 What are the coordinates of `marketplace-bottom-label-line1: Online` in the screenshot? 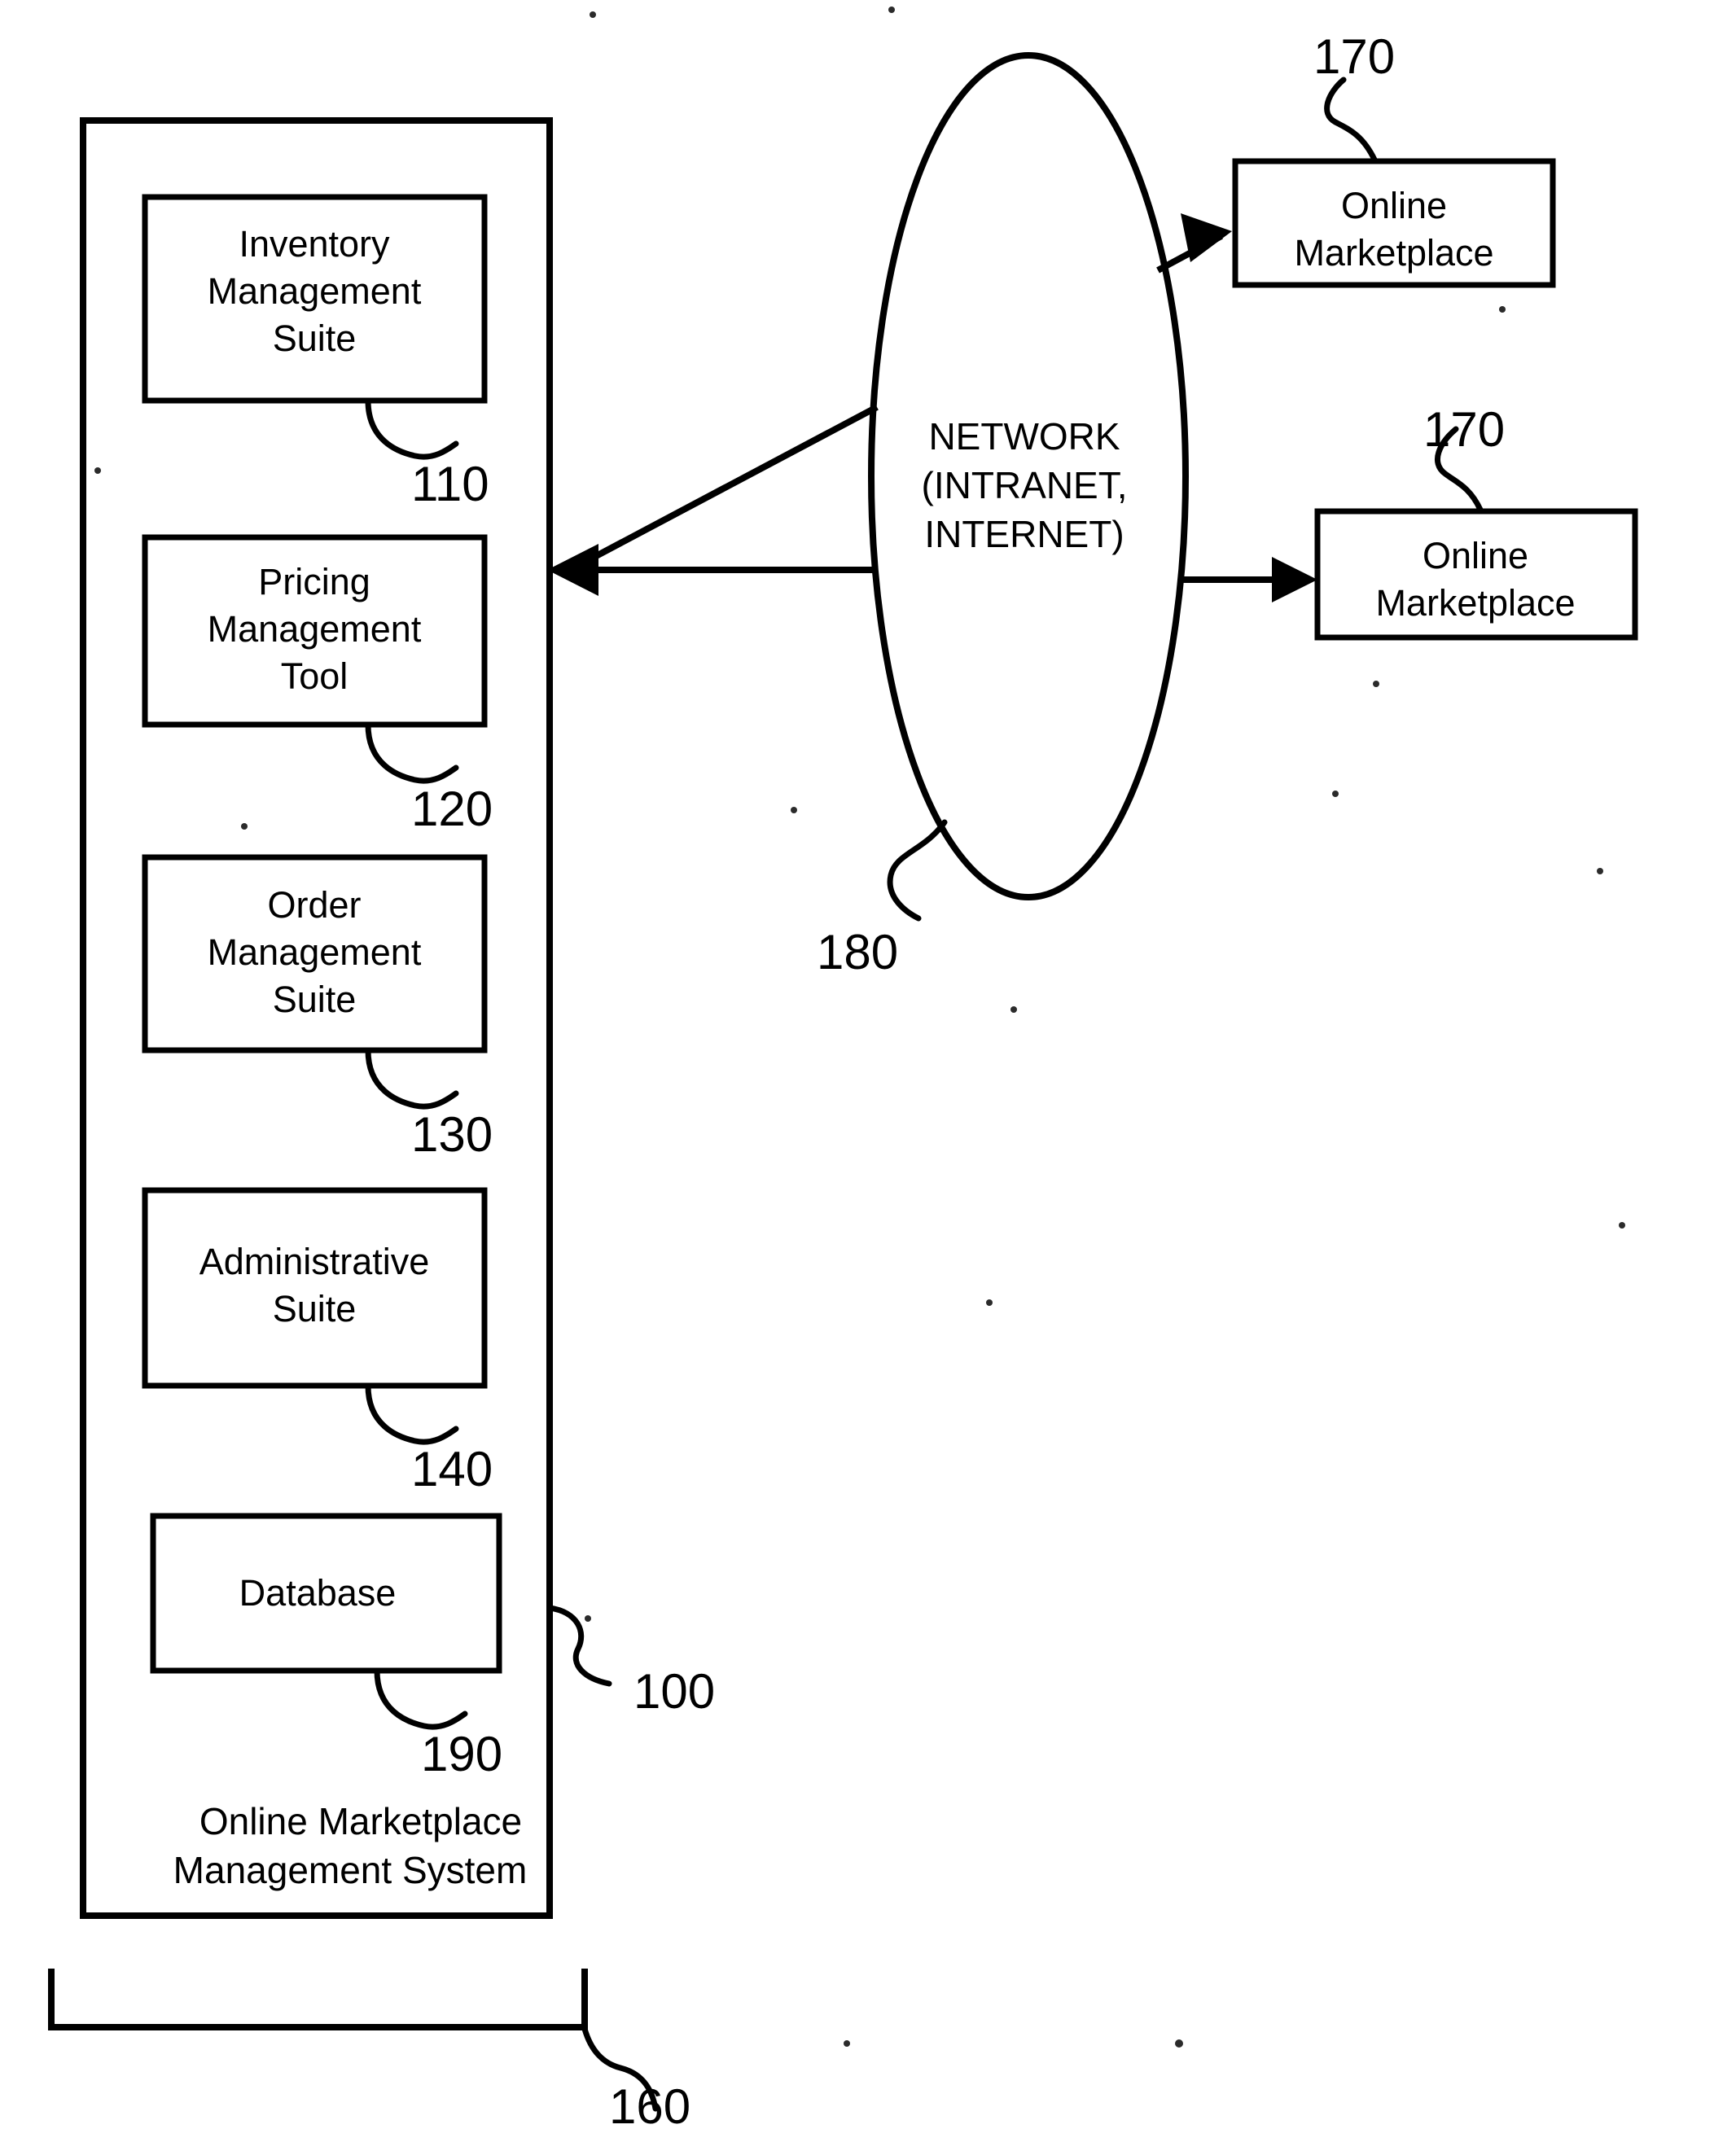 It's located at (1475, 555).